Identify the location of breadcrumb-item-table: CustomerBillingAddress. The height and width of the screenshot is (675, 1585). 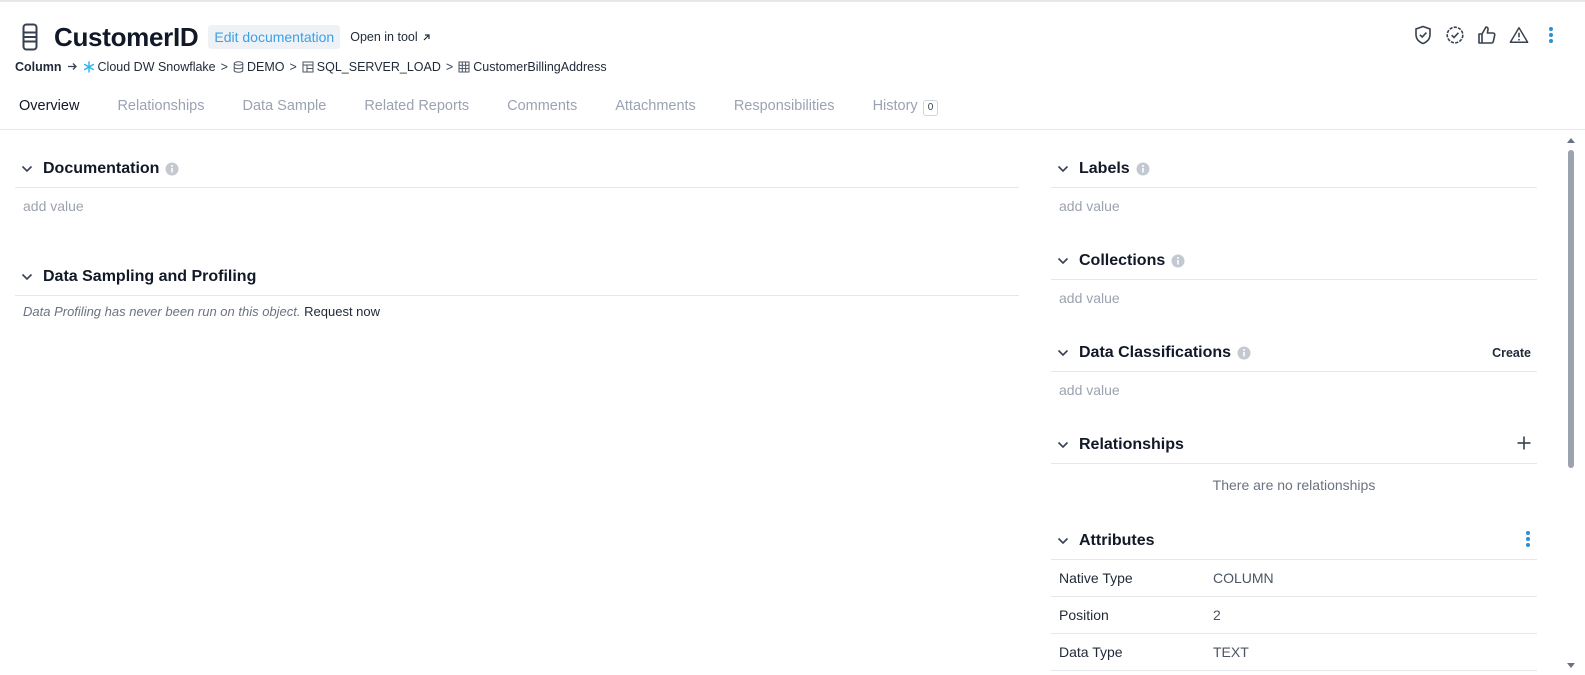
(532, 67).